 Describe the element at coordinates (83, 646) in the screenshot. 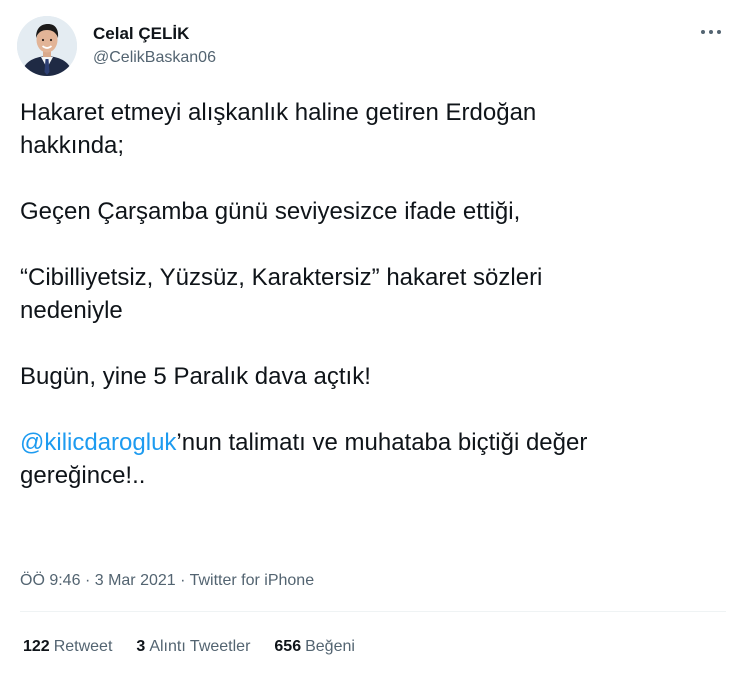

I see `retweet-label: Retweet` at that location.